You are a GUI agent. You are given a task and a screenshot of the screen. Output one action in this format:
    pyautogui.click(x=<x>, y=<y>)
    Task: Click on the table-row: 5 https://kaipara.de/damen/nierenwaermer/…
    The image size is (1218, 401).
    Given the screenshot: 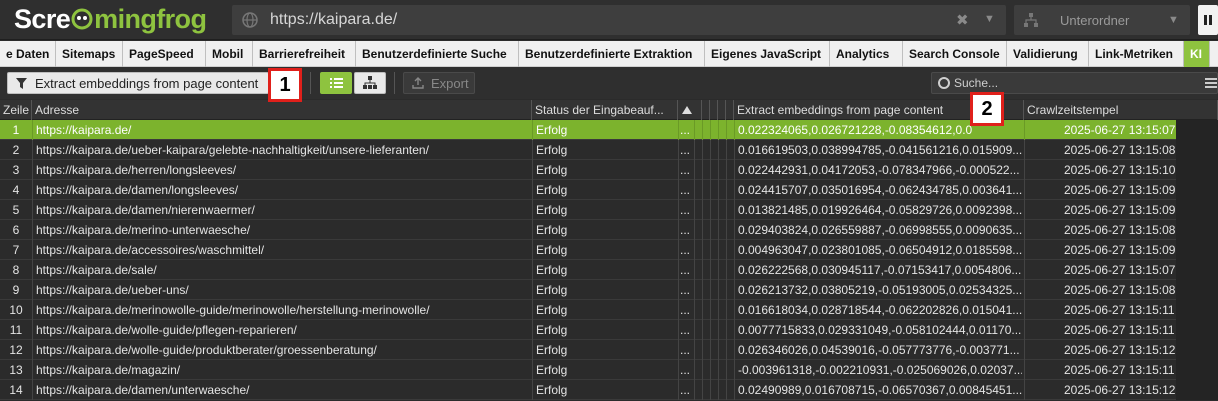 What is the action you would take?
    pyautogui.click(x=609, y=210)
    